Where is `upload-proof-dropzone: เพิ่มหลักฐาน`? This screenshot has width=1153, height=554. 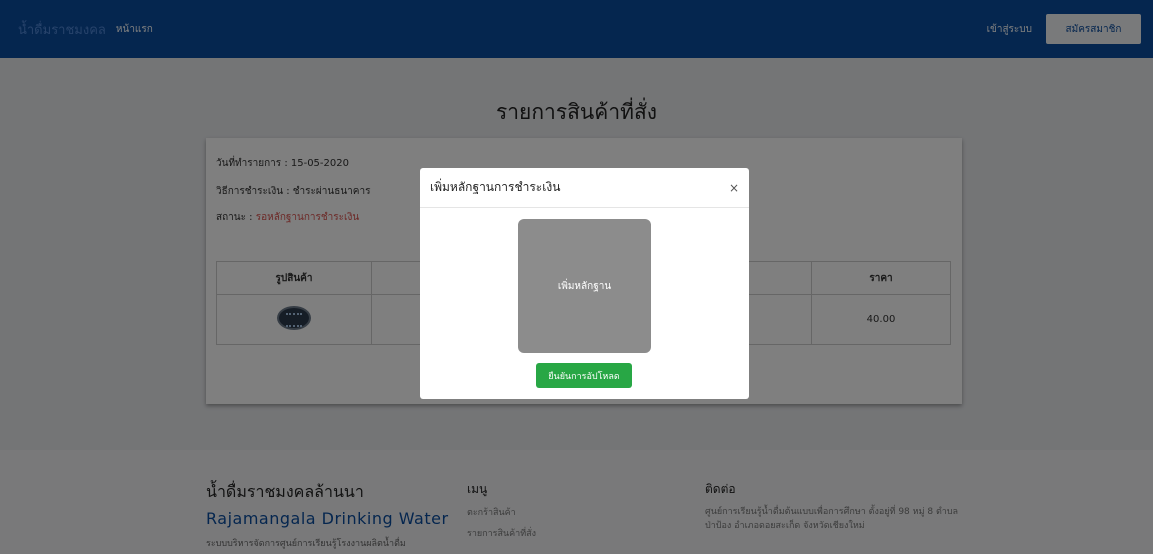 upload-proof-dropzone: เพิ่มหลักฐาน is located at coordinates (584, 286).